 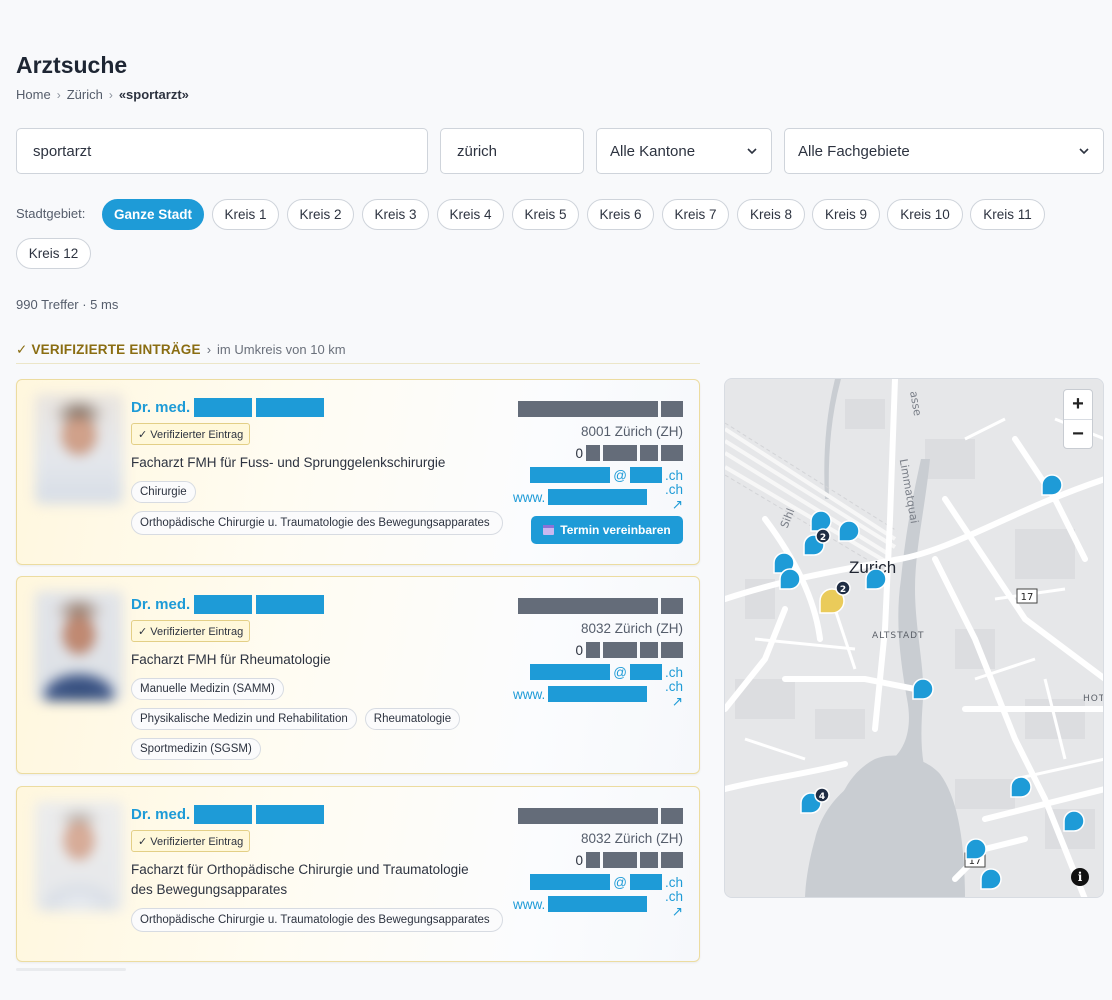 I want to click on search-query-value: sportarzt, so click(x=62, y=151).